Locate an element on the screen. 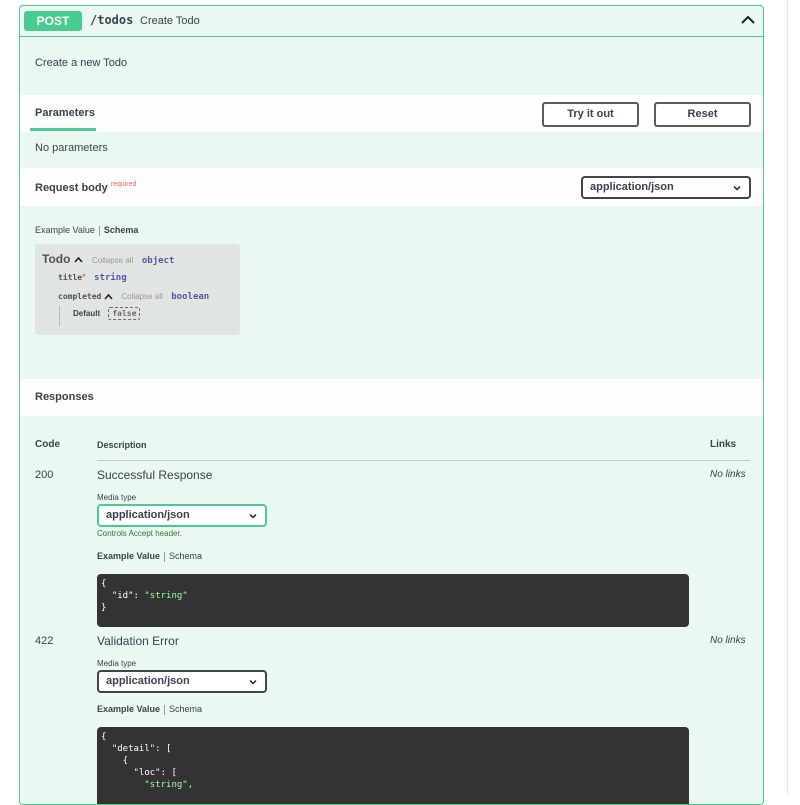 This screenshot has height=805, width=800. request-body-label: Request body is located at coordinates (71, 188).